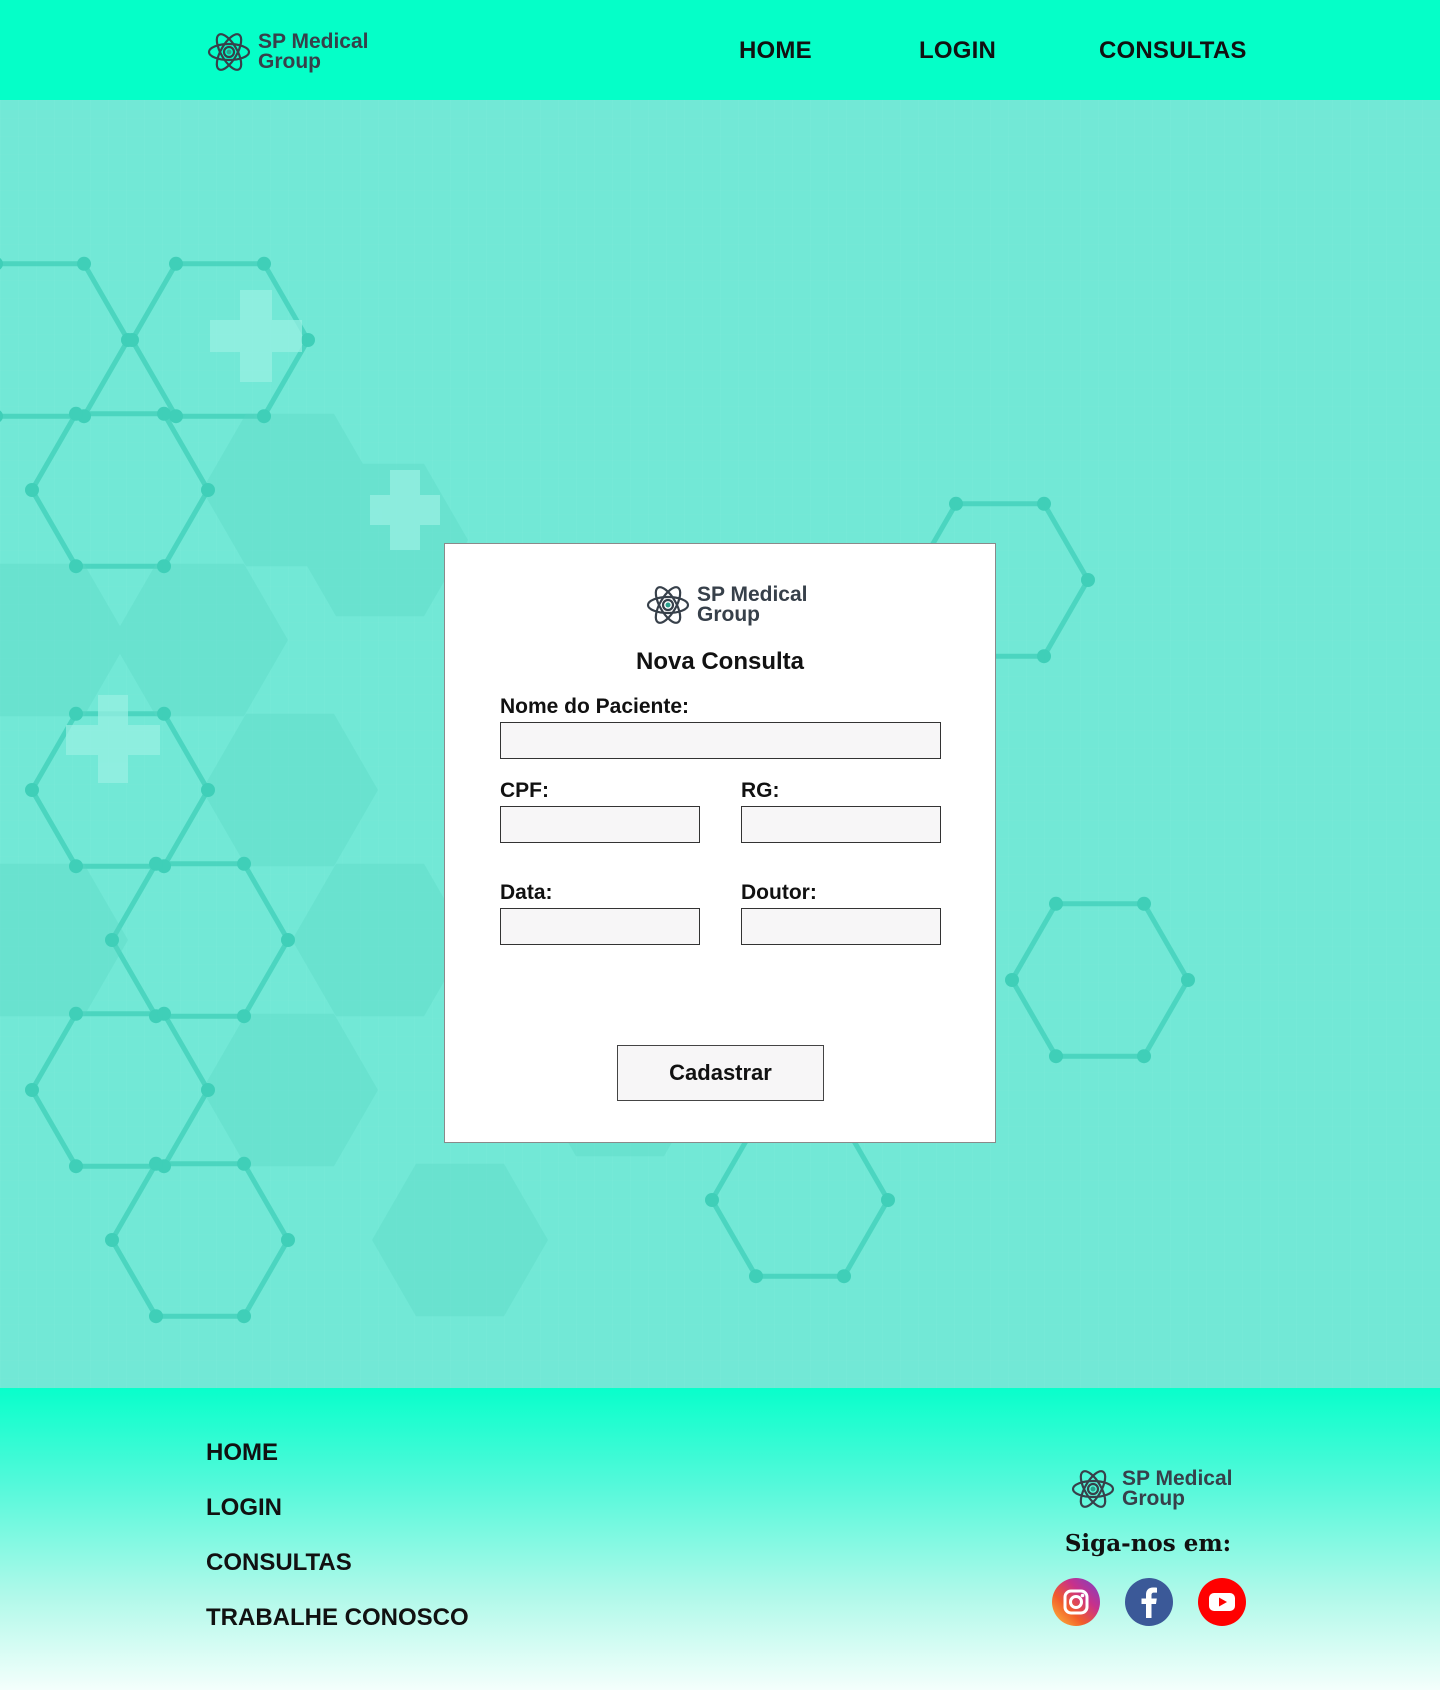 Image resolution: width=1440 pixels, height=1690 pixels. What do you see at coordinates (775, 51) in the screenshot?
I see `nav-home-link: HOME` at bounding box center [775, 51].